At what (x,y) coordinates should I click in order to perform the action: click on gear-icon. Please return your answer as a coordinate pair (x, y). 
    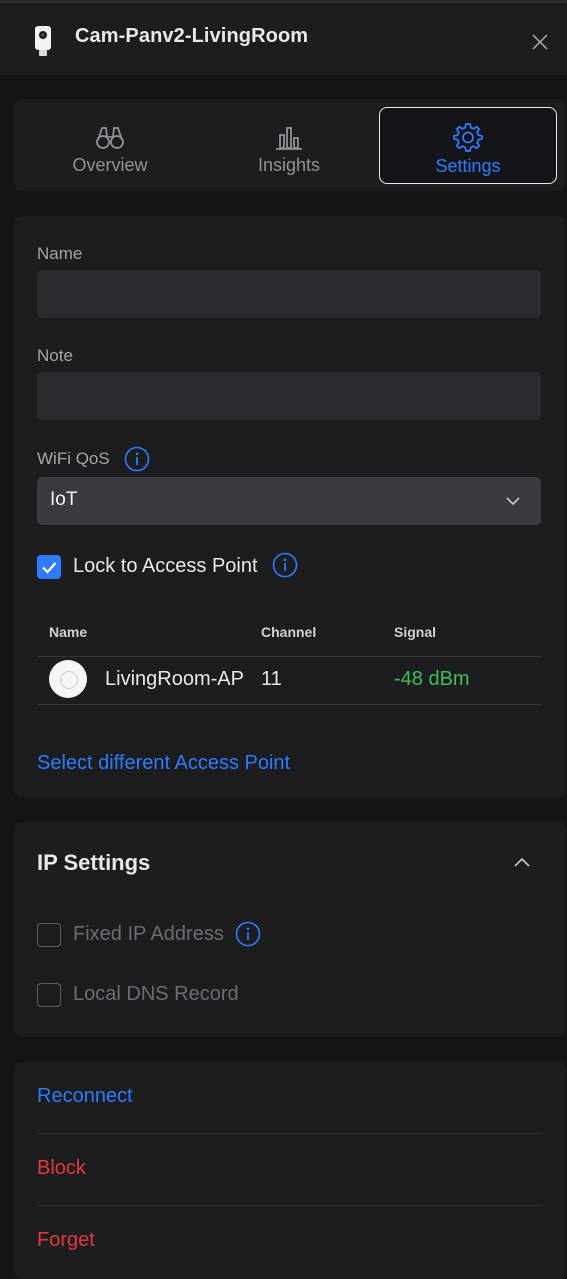
    Looking at the image, I should click on (468, 137).